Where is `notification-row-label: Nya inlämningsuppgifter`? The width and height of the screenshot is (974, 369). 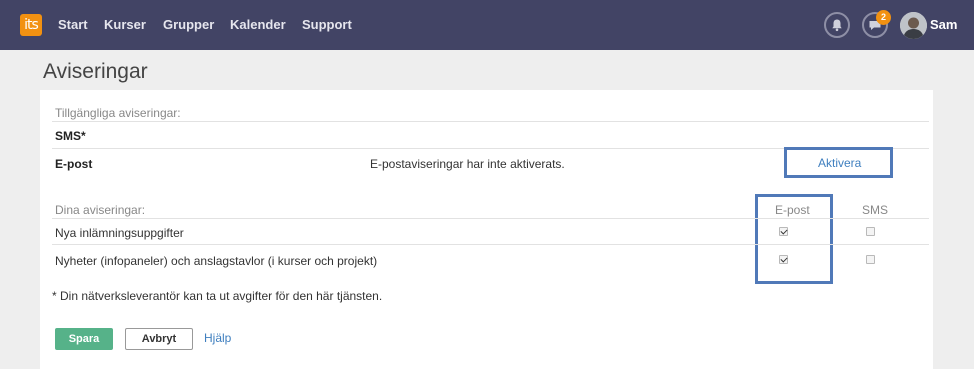 notification-row-label: Nya inlämningsuppgifter is located at coordinates (119, 233).